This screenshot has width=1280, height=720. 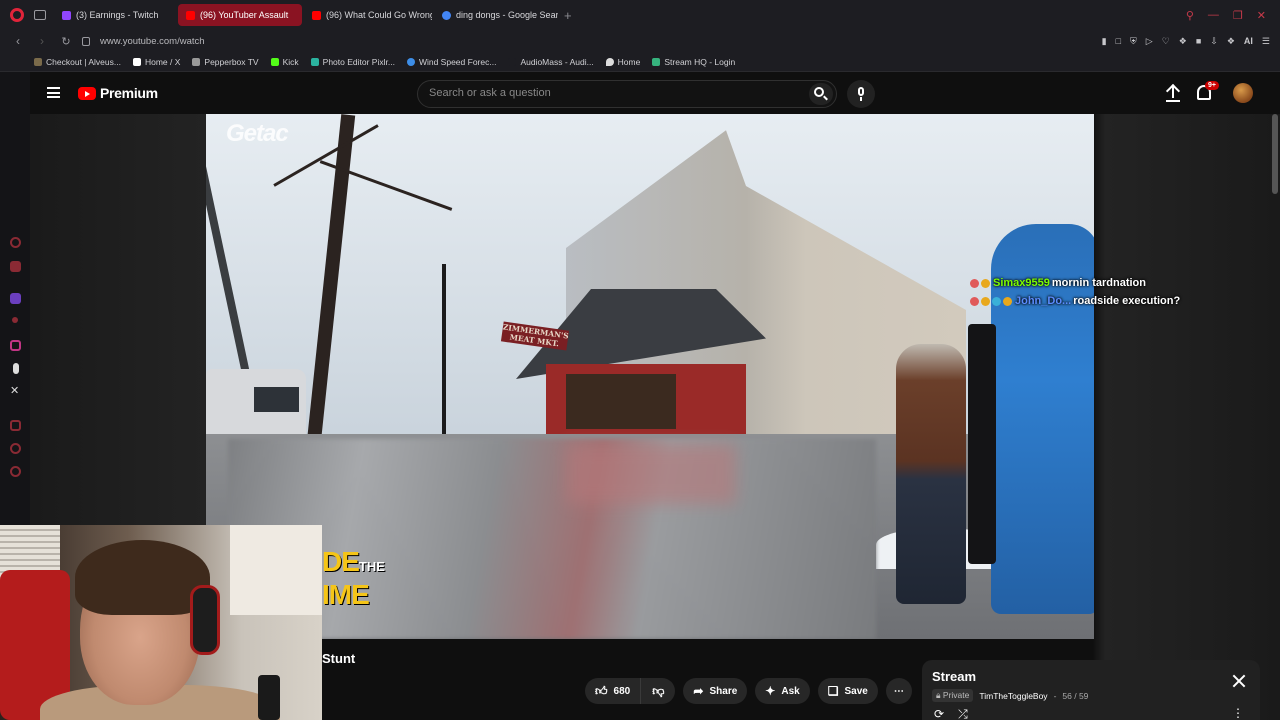 I want to click on workspaces-icon, so click(x=40, y=15).